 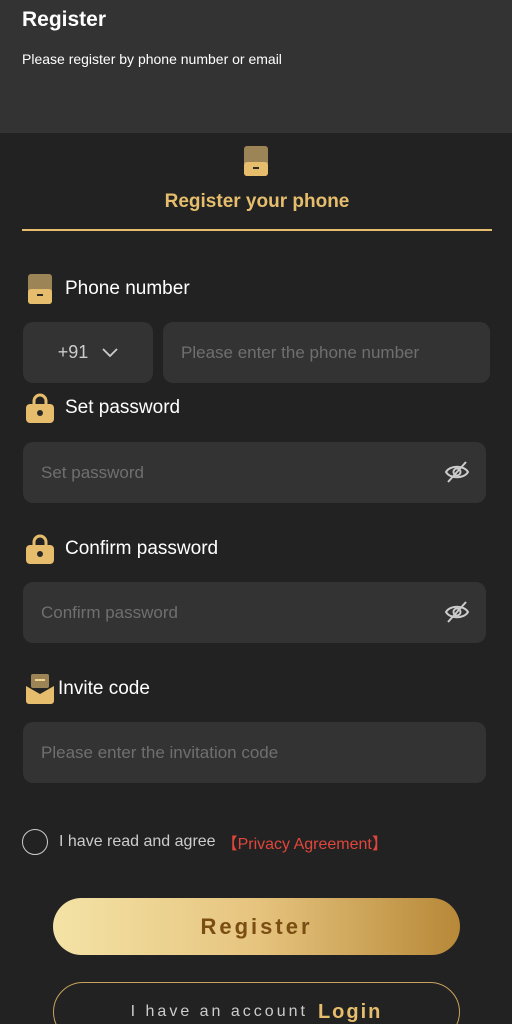 What do you see at coordinates (254, 472) in the screenshot?
I see `password-input: Set password` at bounding box center [254, 472].